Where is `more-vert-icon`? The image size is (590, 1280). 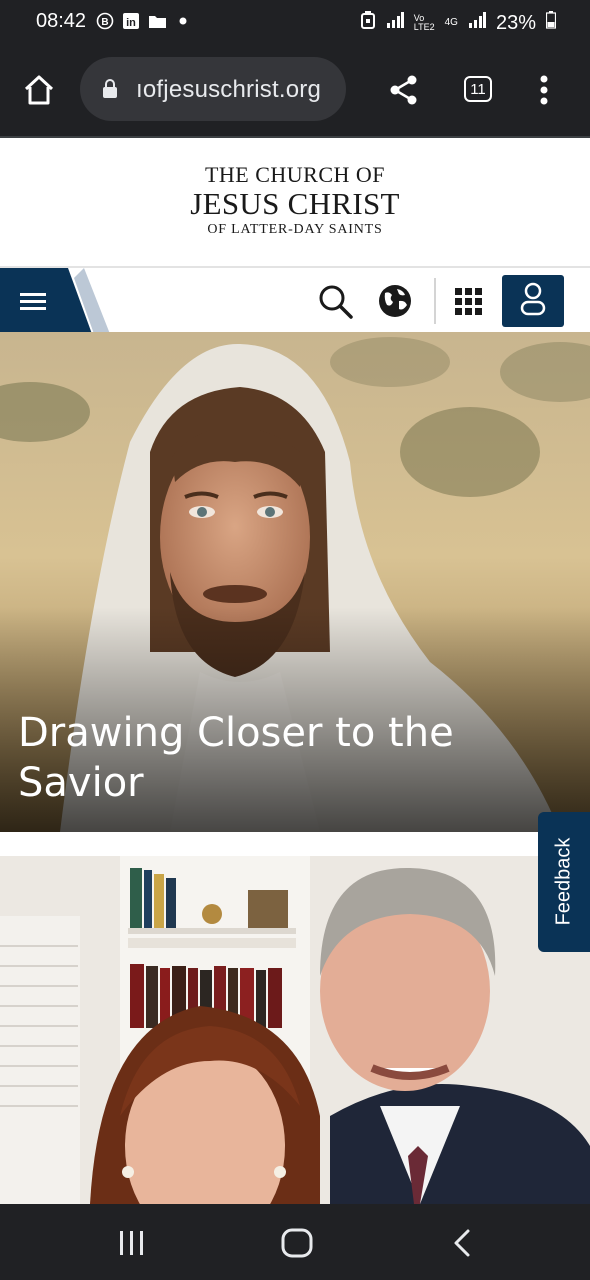 more-vert-icon is located at coordinates (544, 92).